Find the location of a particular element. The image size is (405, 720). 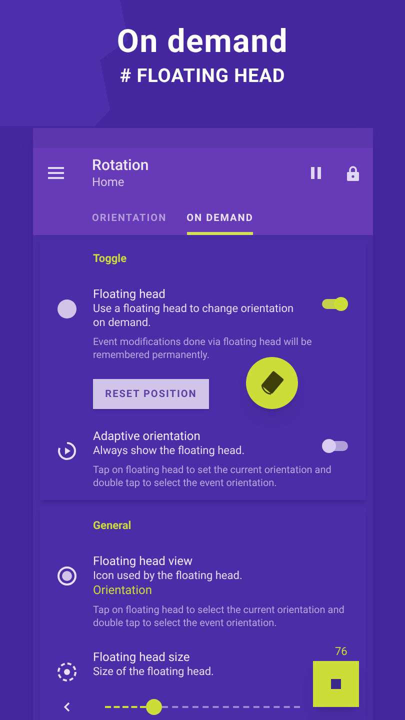

square-icon is located at coordinates (336, 684).